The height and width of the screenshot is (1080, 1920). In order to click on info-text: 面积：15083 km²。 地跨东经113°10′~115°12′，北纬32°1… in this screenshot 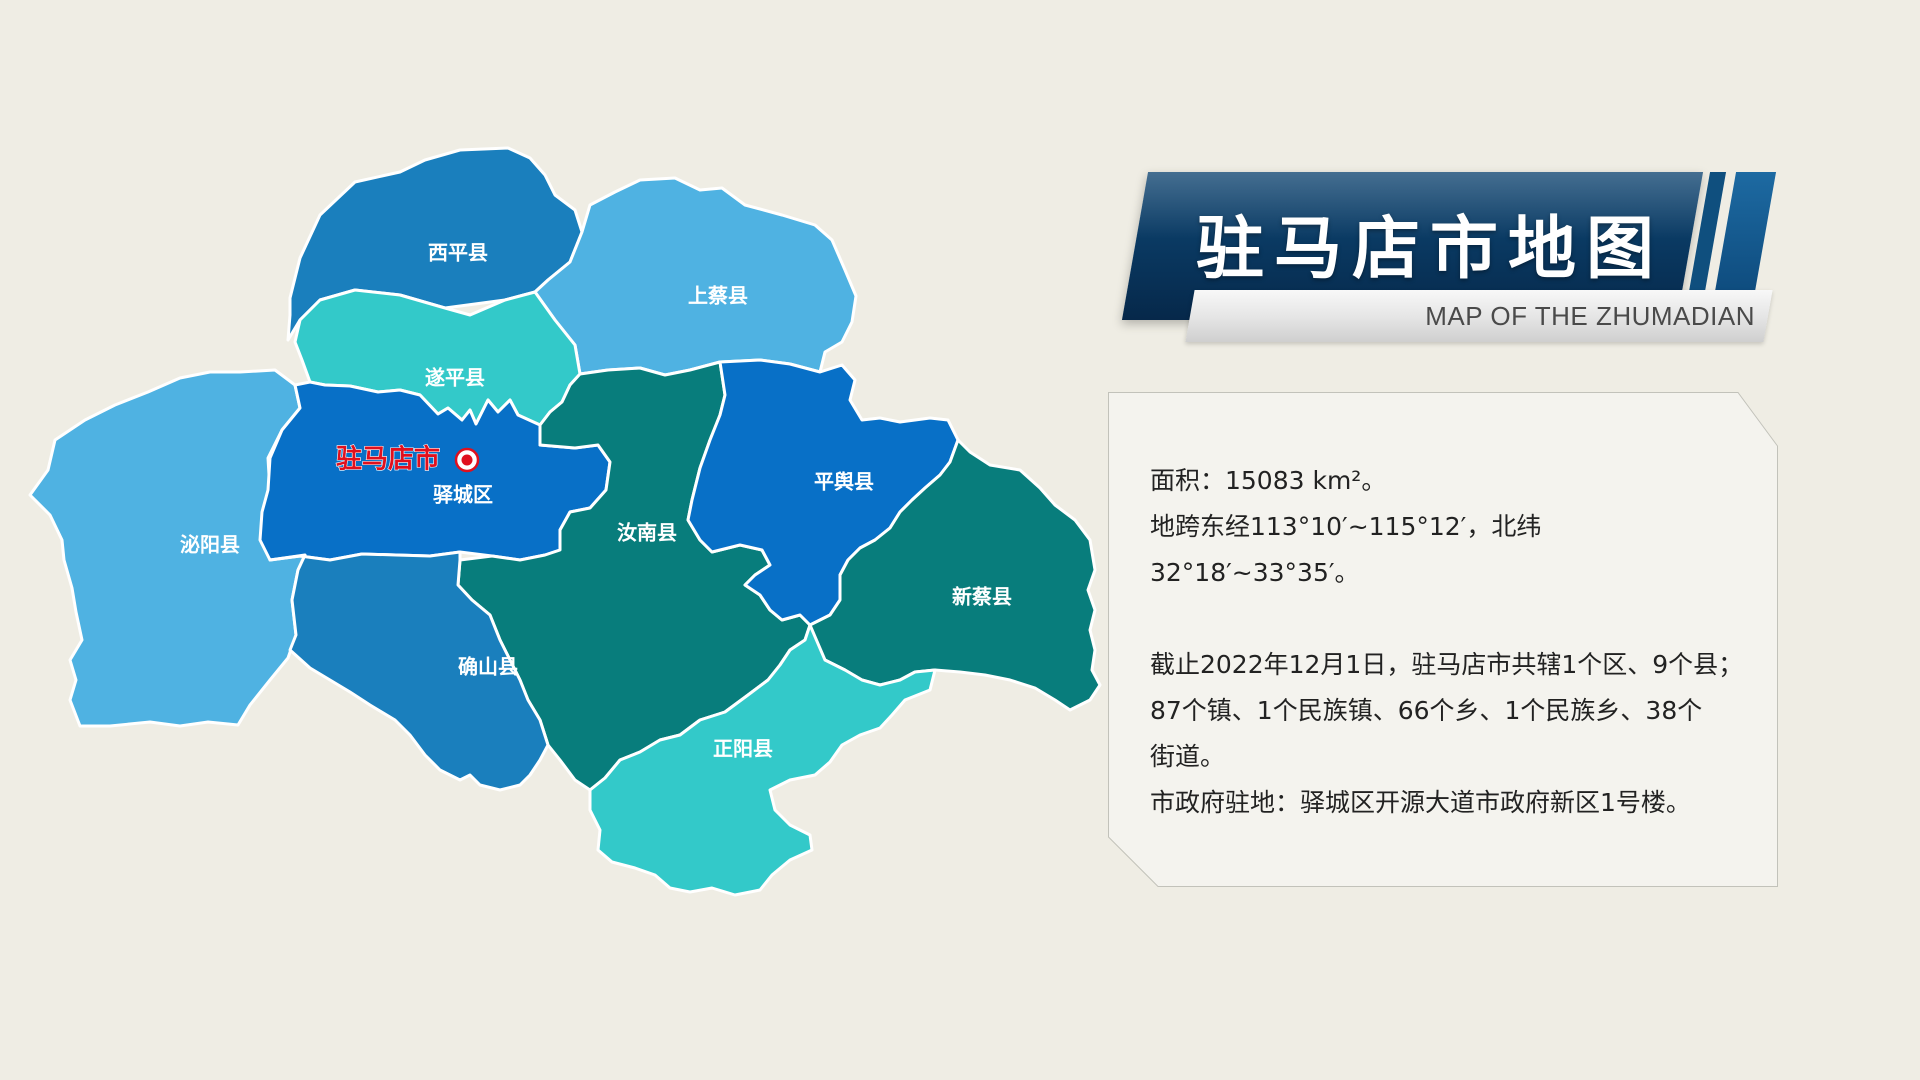, I will do `click(1450, 642)`.